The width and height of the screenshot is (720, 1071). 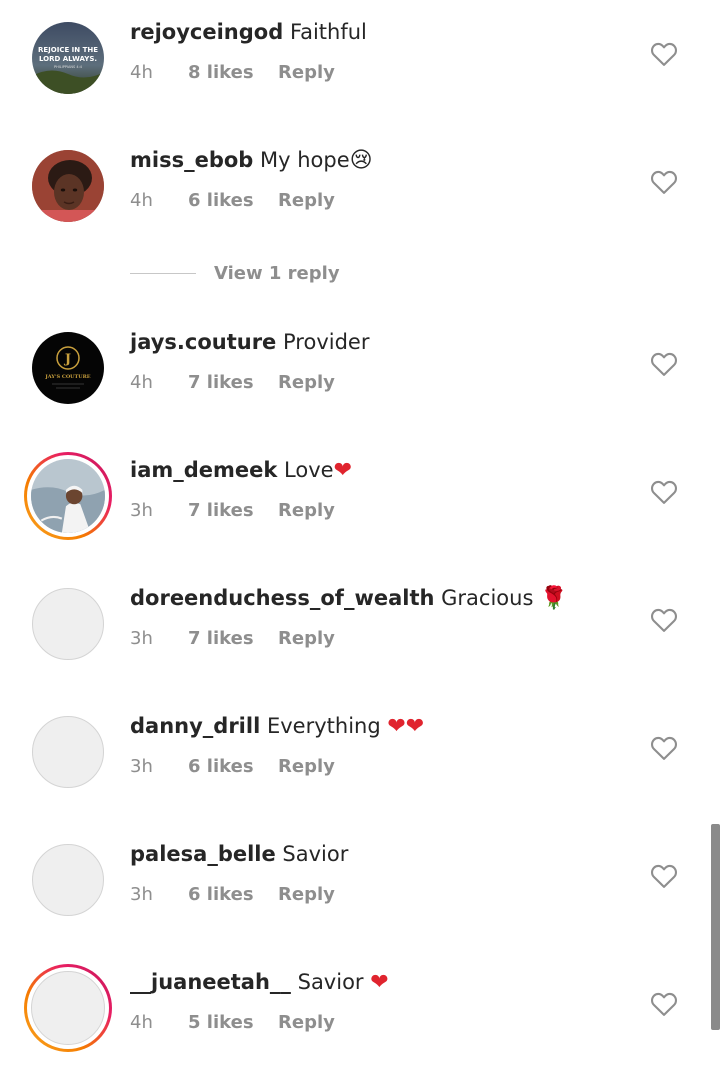 I want to click on comment-meta: 4h 6 likes Reply, so click(x=232, y=200).